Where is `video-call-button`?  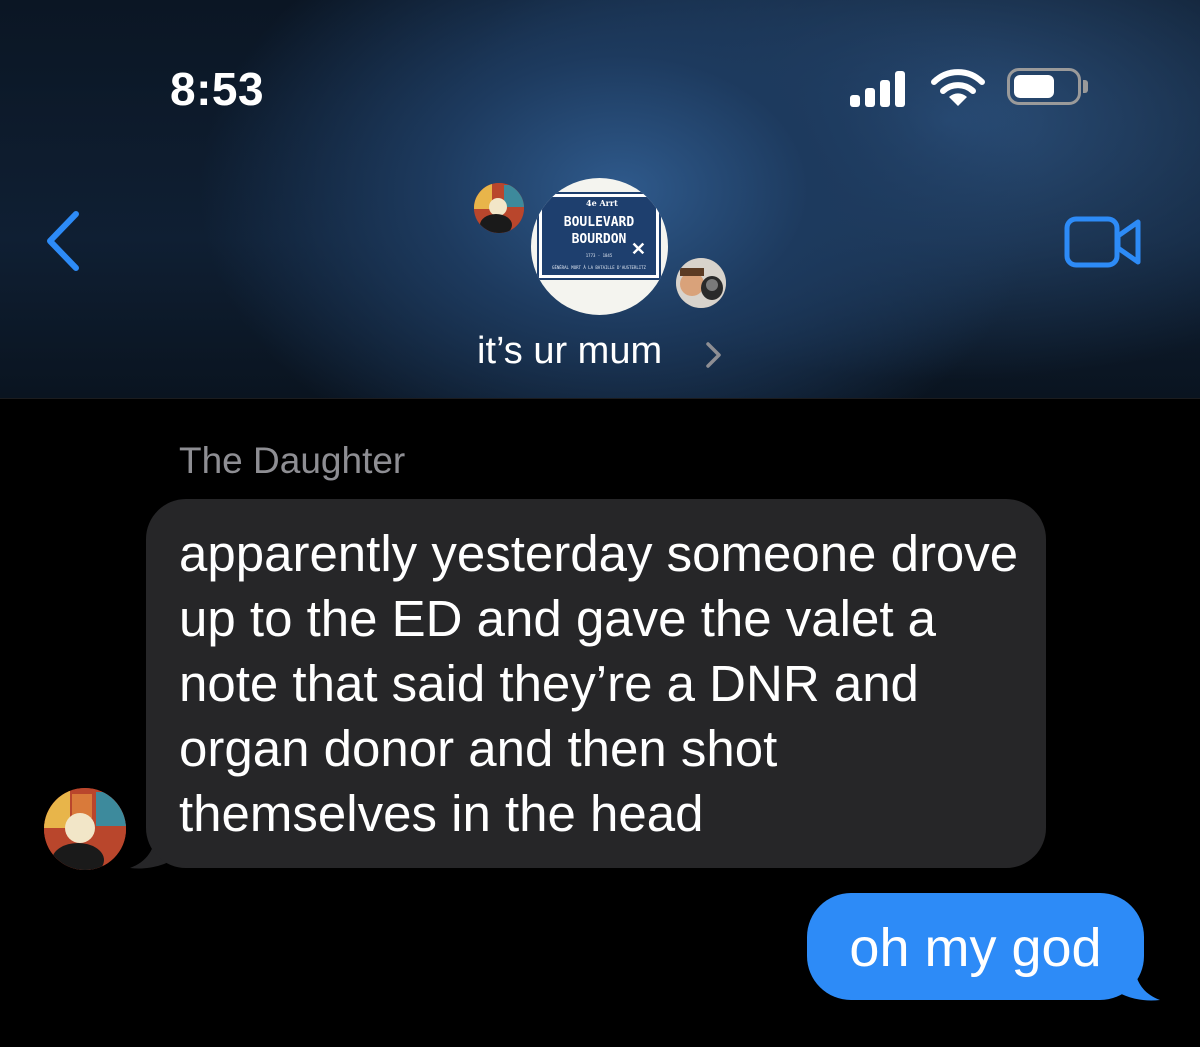 video-call-button is located at coordinates (1104, 242).